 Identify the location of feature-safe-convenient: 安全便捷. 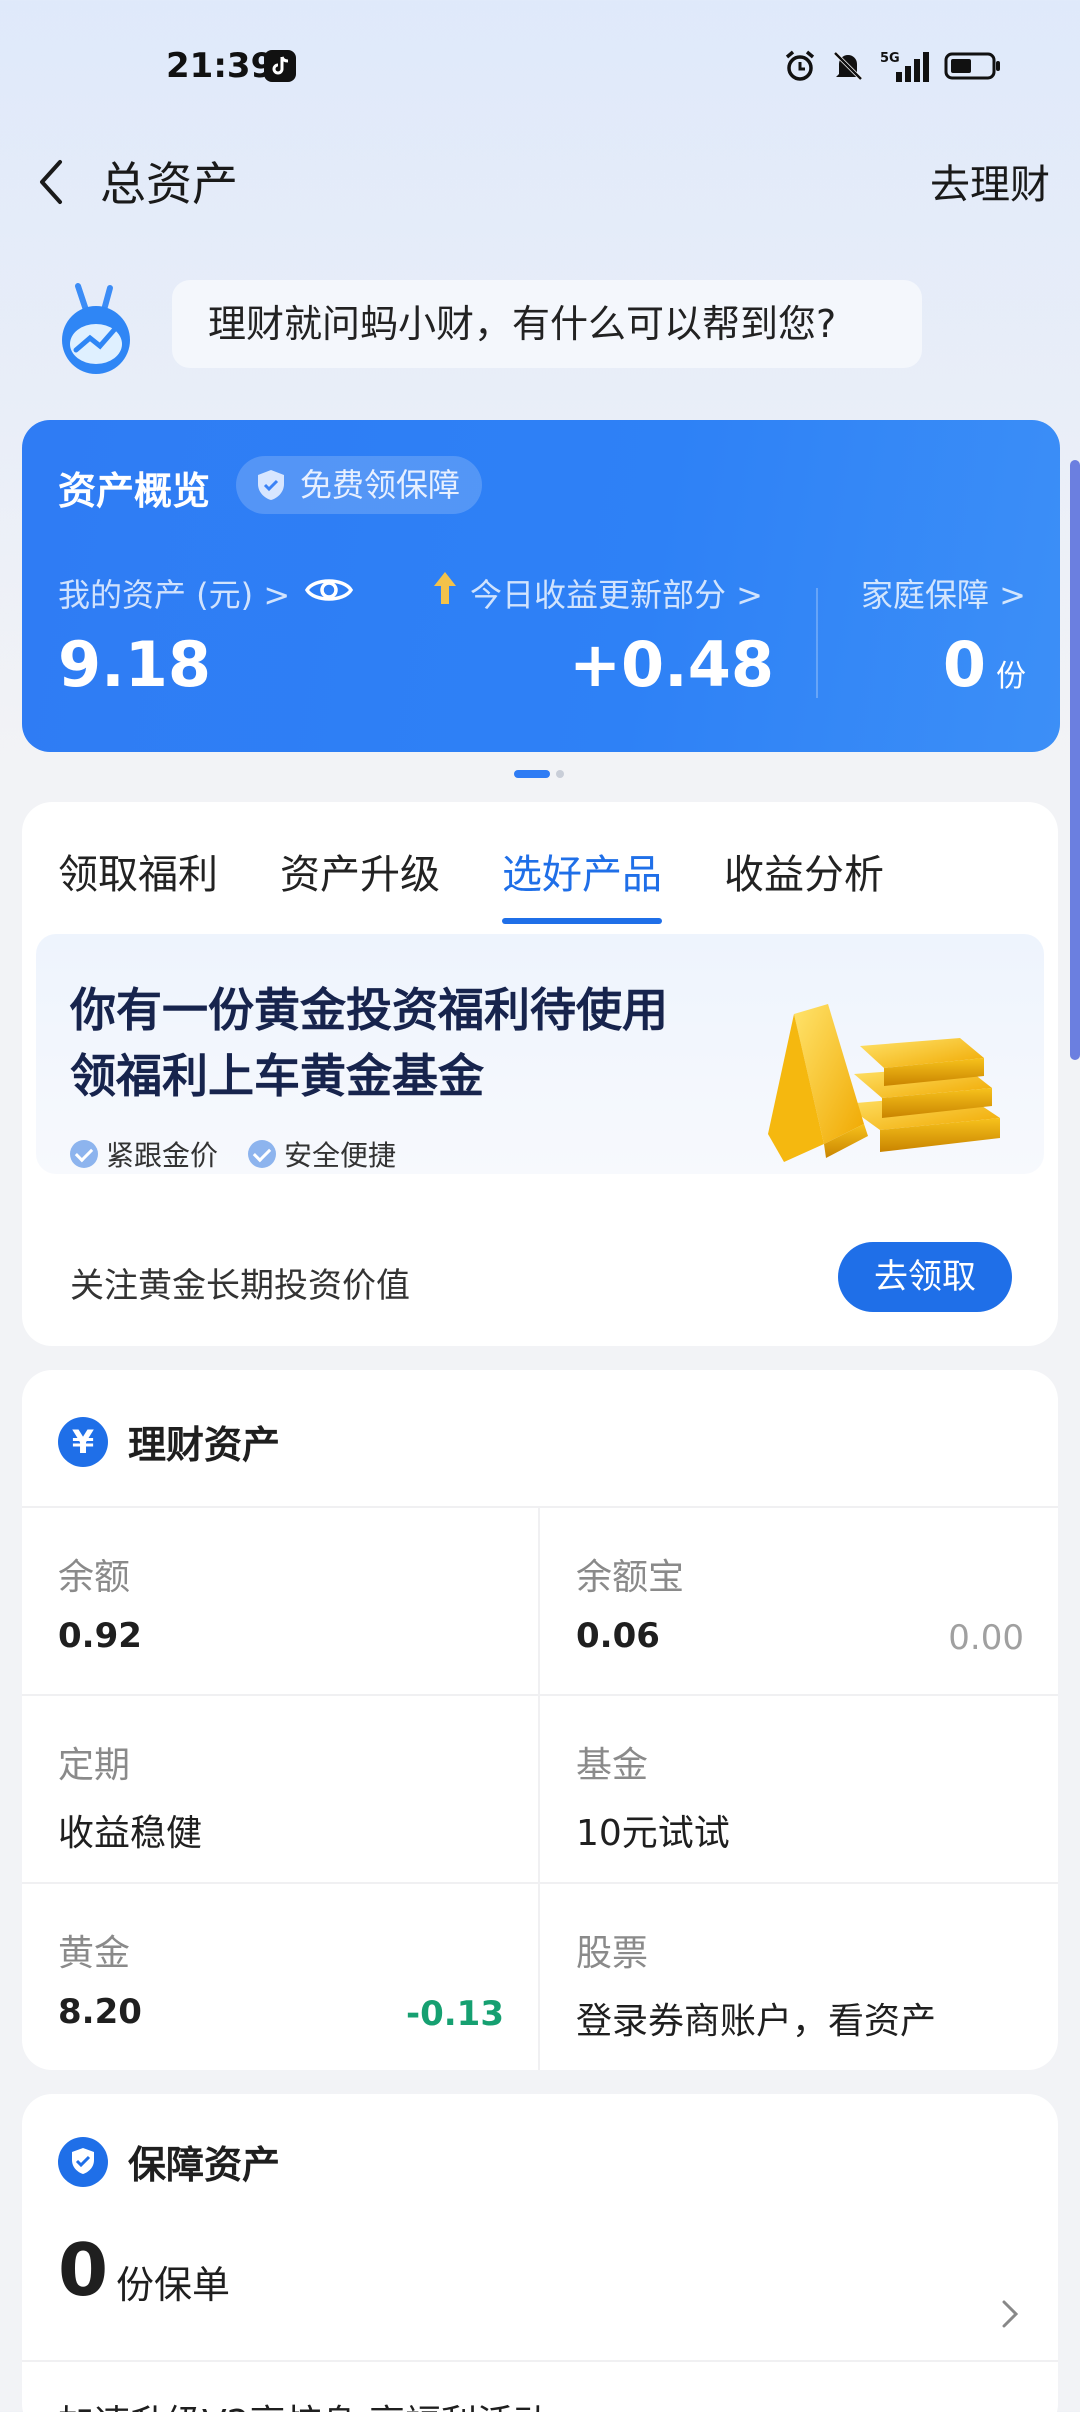
(322, 1154).